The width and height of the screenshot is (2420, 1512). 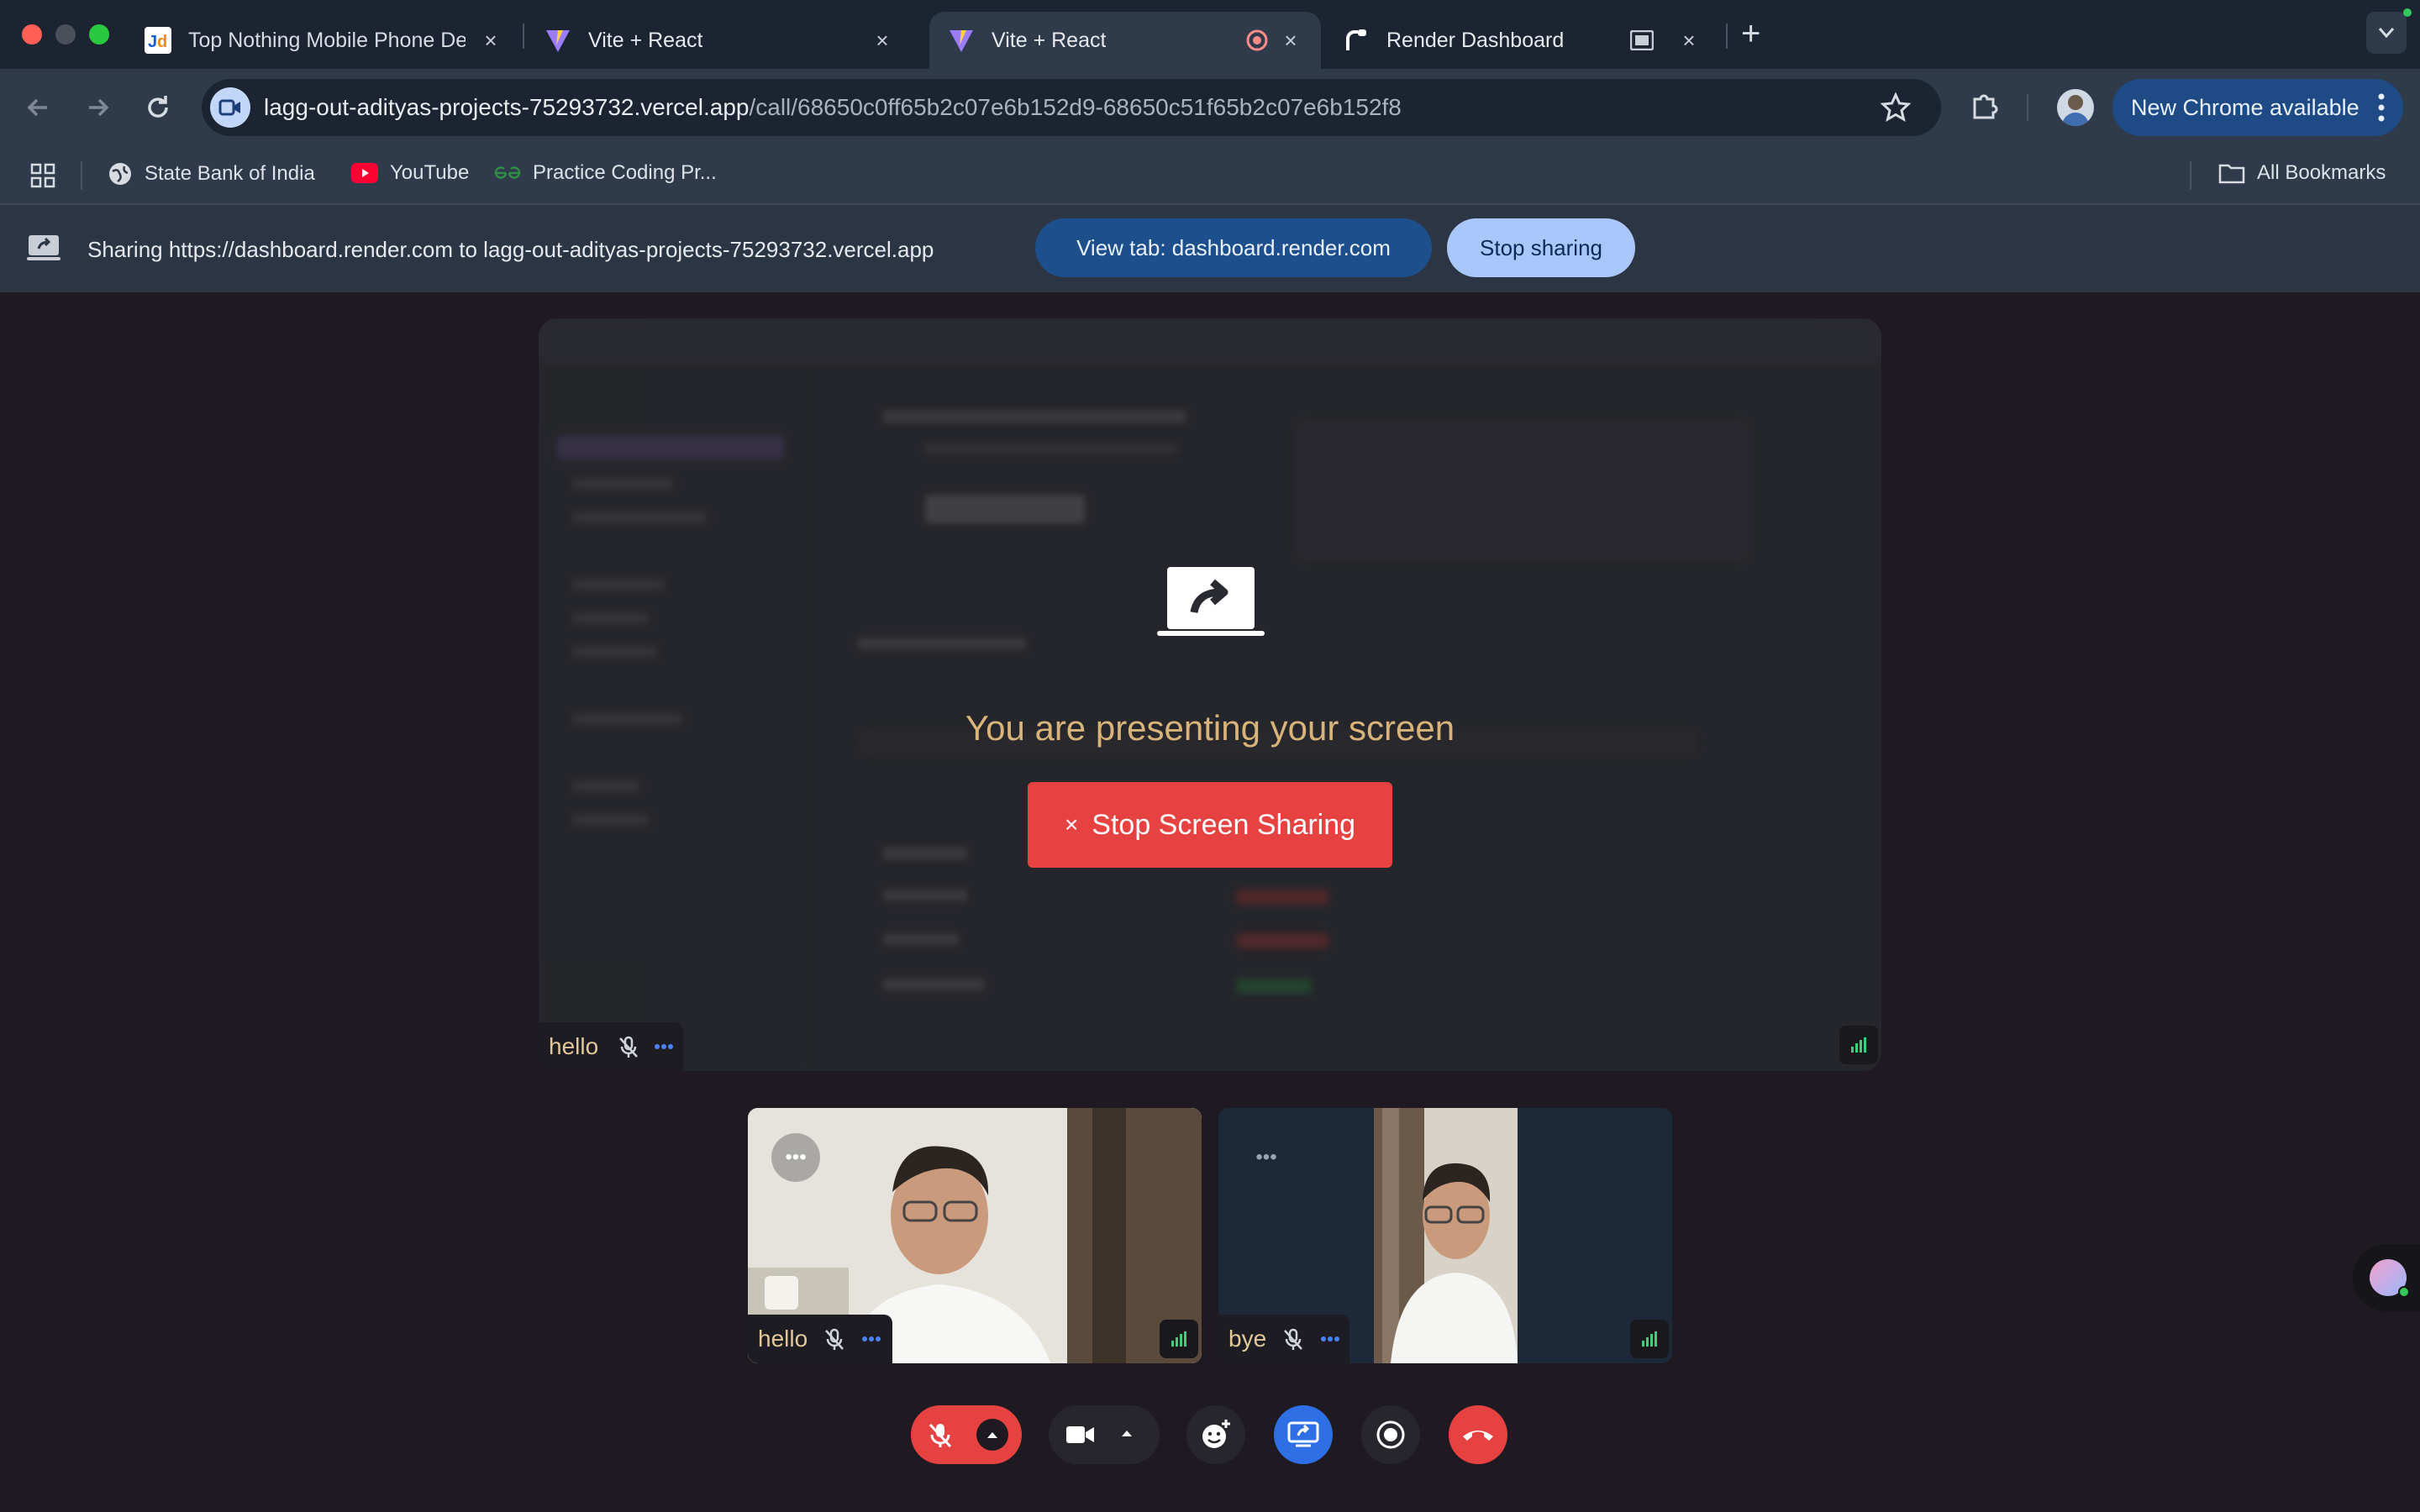 I want to click on leave-call-button, so click(x=1478, y=1434).